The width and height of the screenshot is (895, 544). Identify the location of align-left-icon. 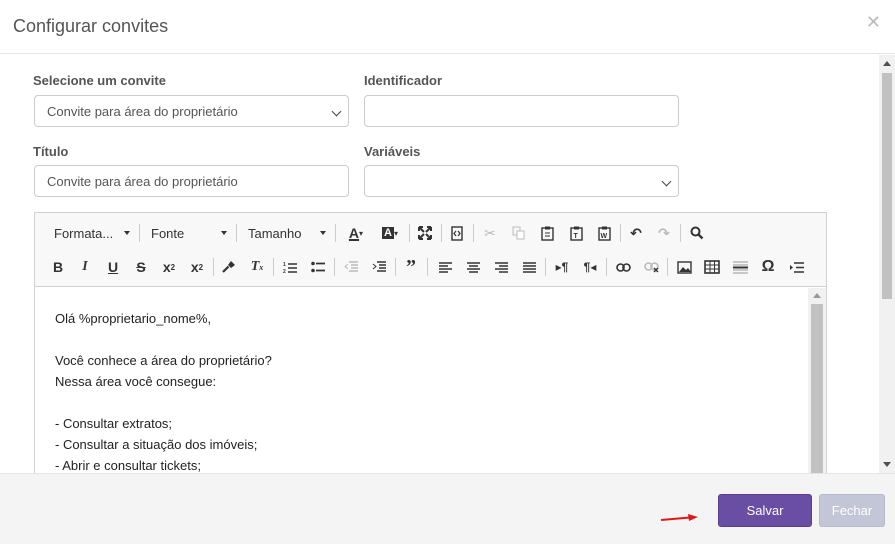
(445, 267).